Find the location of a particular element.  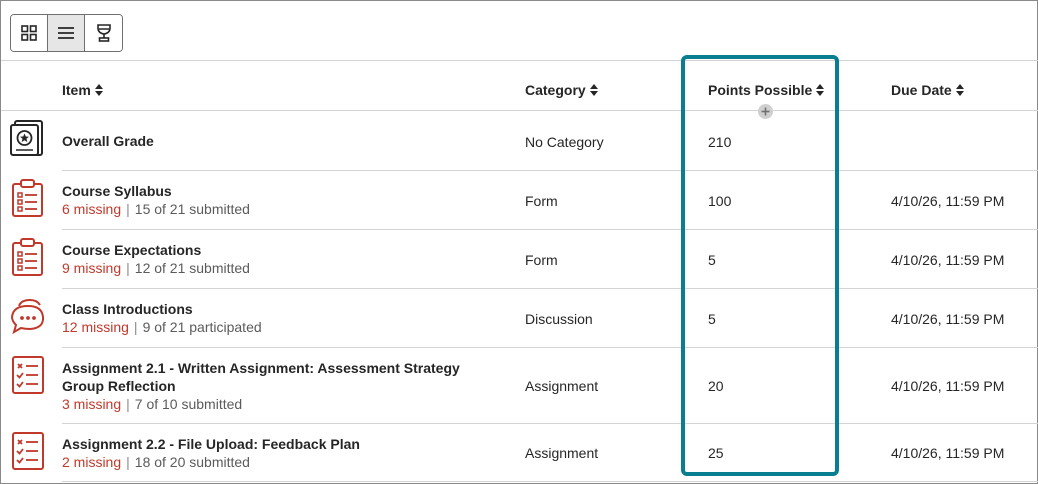

grade-item-status: 12 missing | 9 of 21 participated is located at coordinates (162, 327).